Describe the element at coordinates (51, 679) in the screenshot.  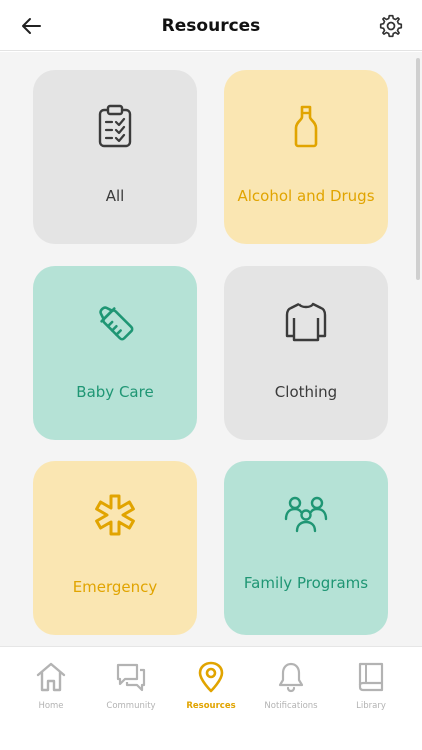
I see `home-icon` at that location.